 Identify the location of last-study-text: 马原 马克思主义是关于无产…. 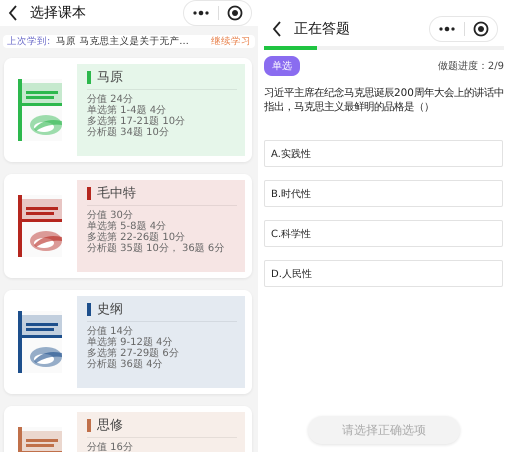
(123, 41).